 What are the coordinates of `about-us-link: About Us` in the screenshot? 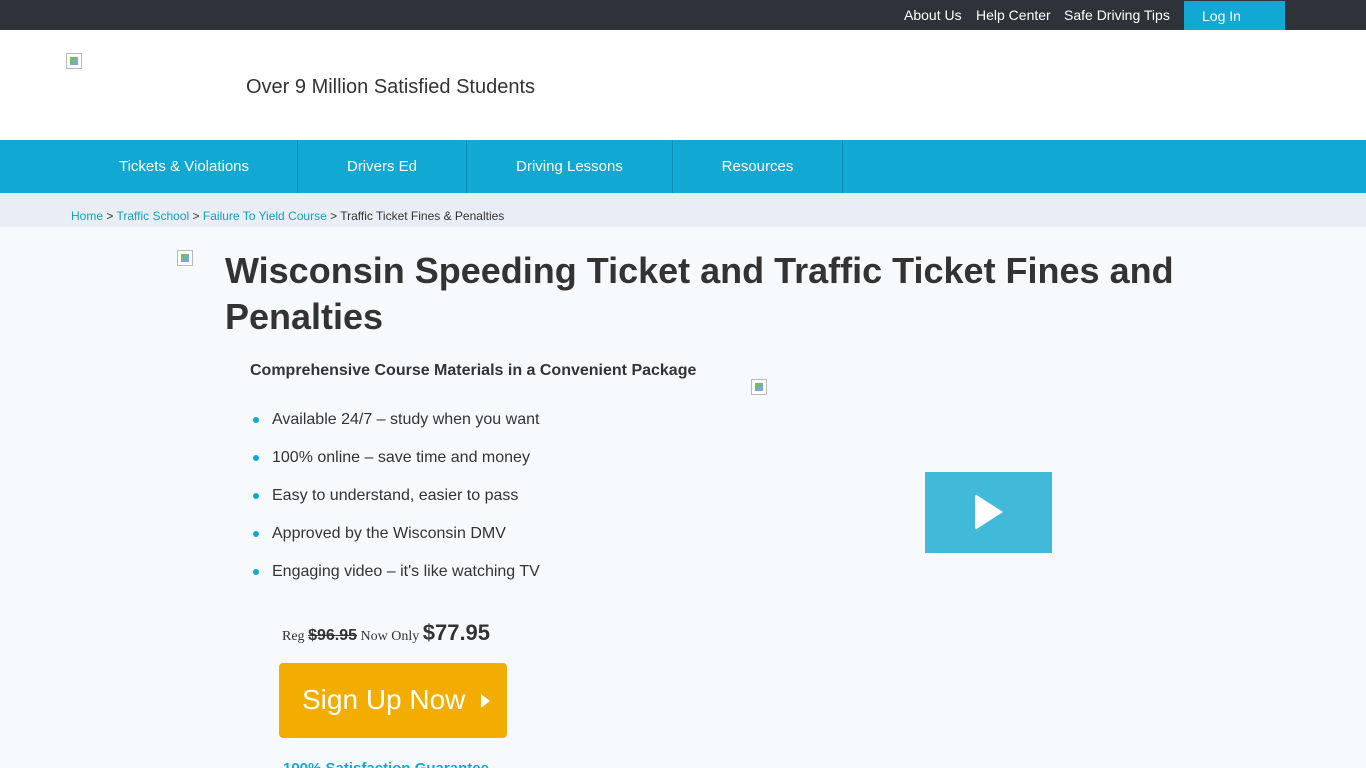 It's located at (933, 15).